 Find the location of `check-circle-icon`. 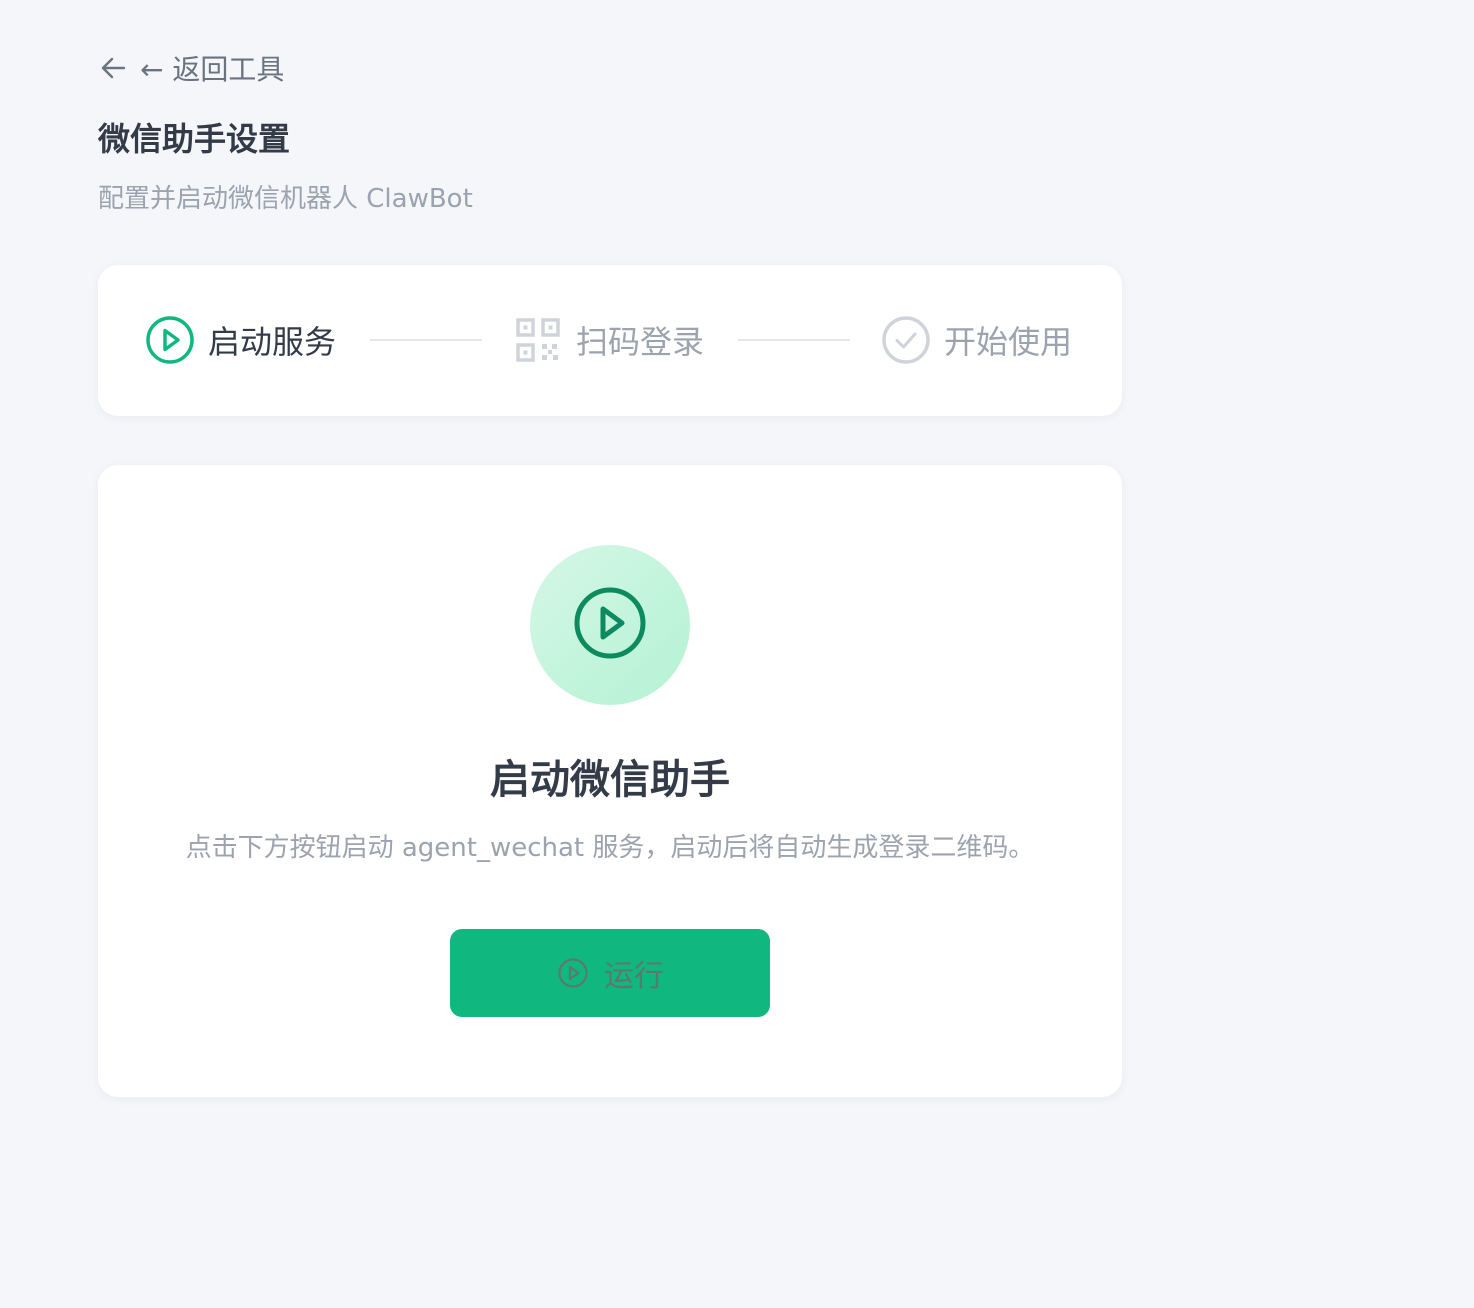

check-circle-icon is located at coordinates (906, 340).